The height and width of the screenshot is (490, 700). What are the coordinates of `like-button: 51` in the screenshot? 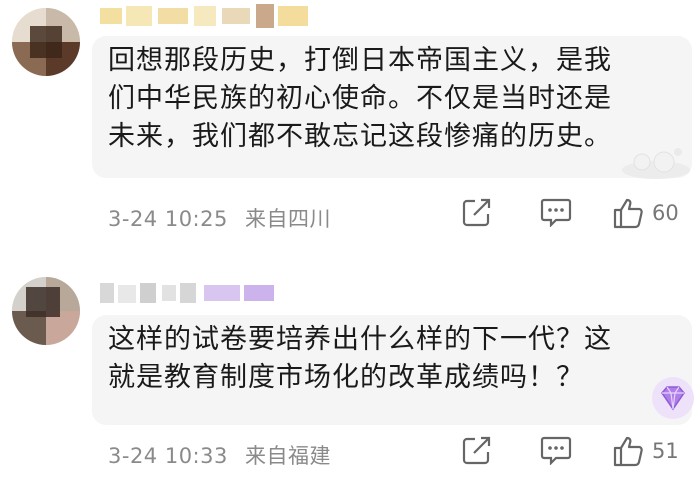 It's located at (645, 451).